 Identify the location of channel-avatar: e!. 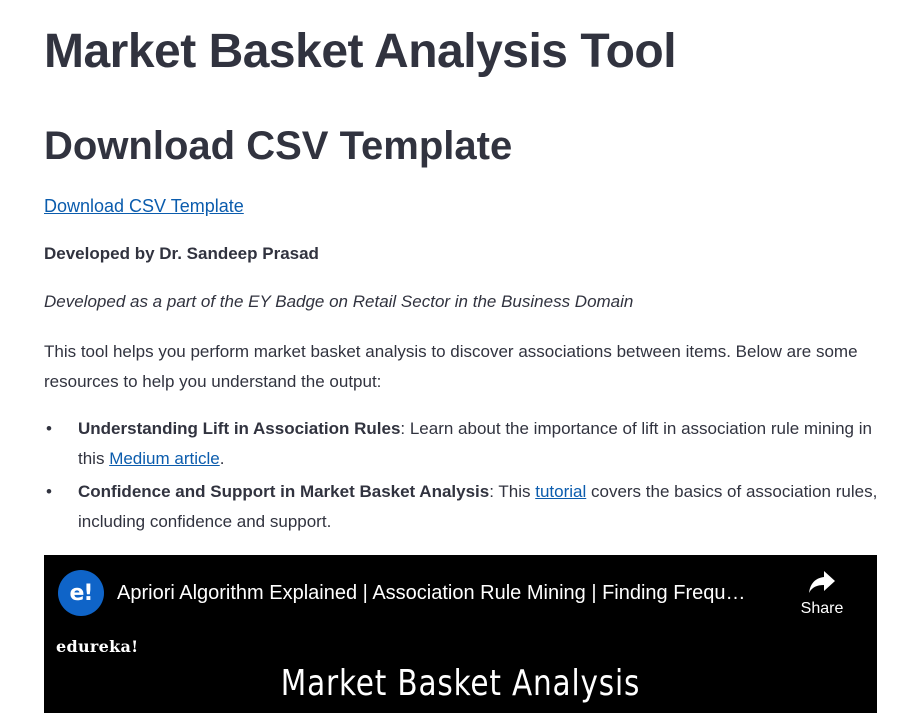
(81, 593).